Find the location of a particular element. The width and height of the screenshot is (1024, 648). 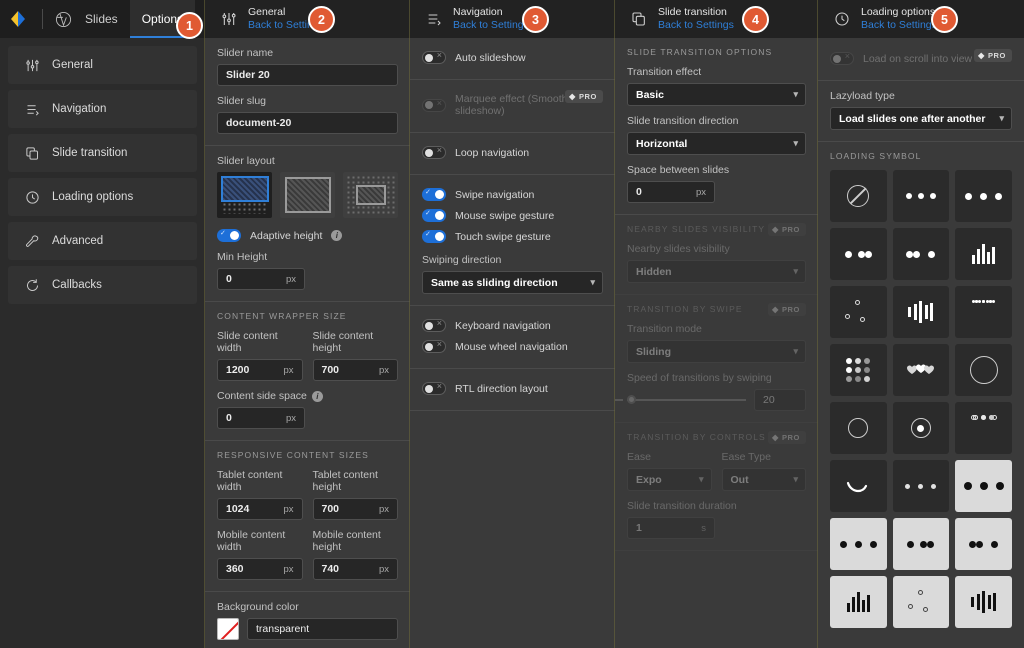

mouse-wheel-navigation-row: Mouse wheel navigation is located at coordinates (512, 346).